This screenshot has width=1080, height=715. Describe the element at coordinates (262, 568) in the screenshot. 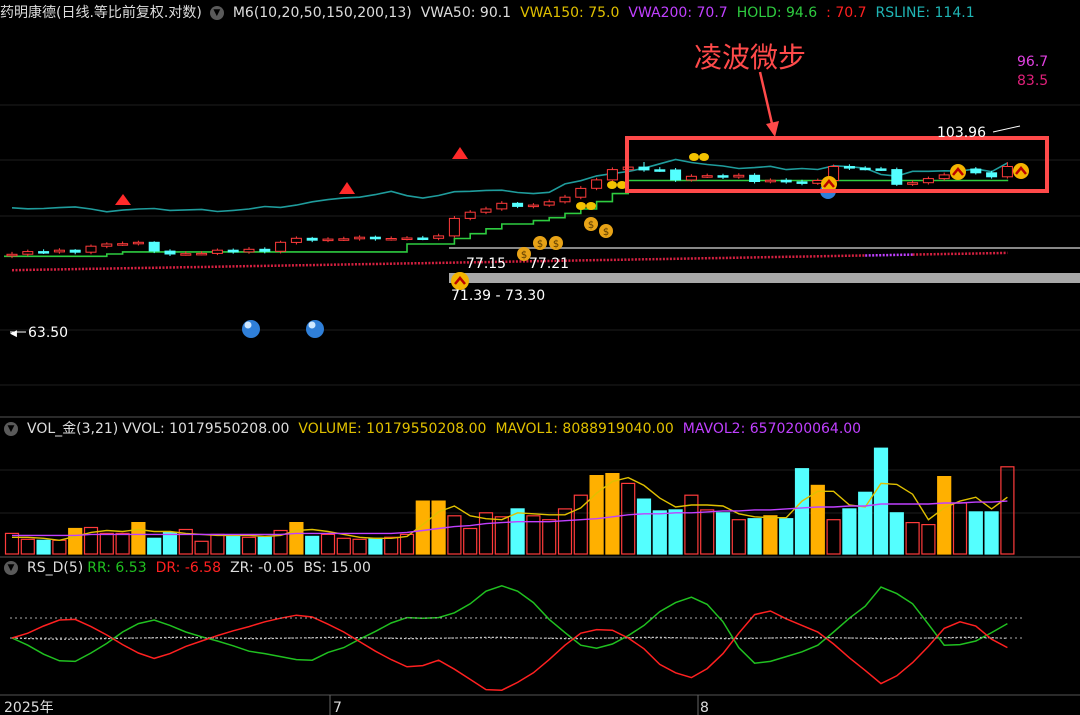

I see `zr-value: ZR: -0.05` at that location.